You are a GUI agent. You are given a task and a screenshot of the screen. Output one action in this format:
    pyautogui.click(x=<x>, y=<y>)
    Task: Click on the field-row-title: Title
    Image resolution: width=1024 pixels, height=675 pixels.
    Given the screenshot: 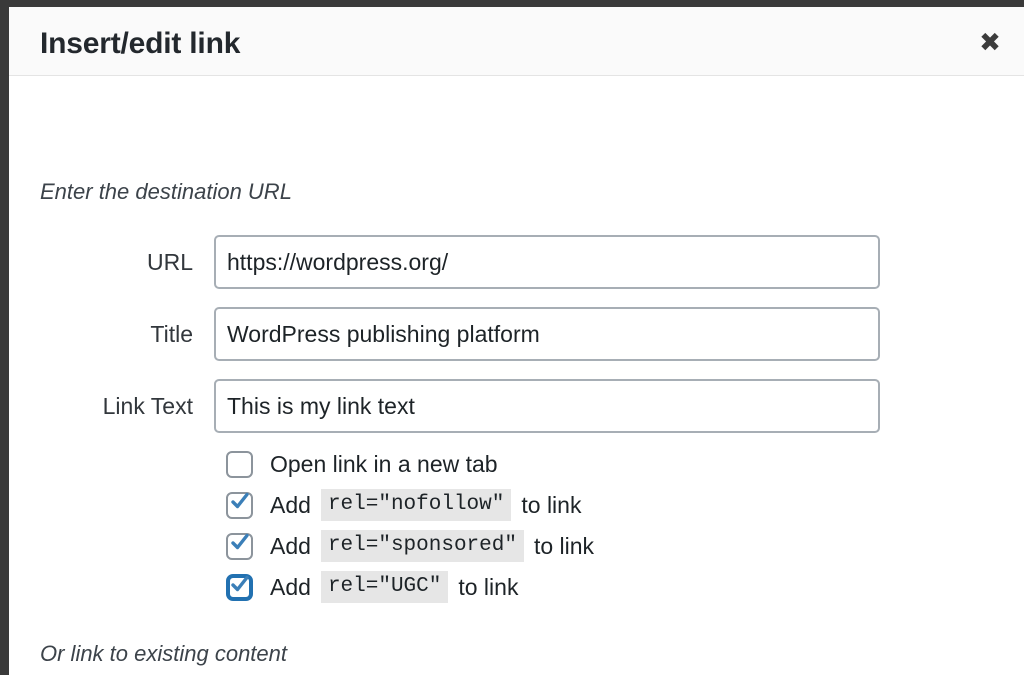 What is the action you would take?
    pyautogui.click(x=444, y=334)
    